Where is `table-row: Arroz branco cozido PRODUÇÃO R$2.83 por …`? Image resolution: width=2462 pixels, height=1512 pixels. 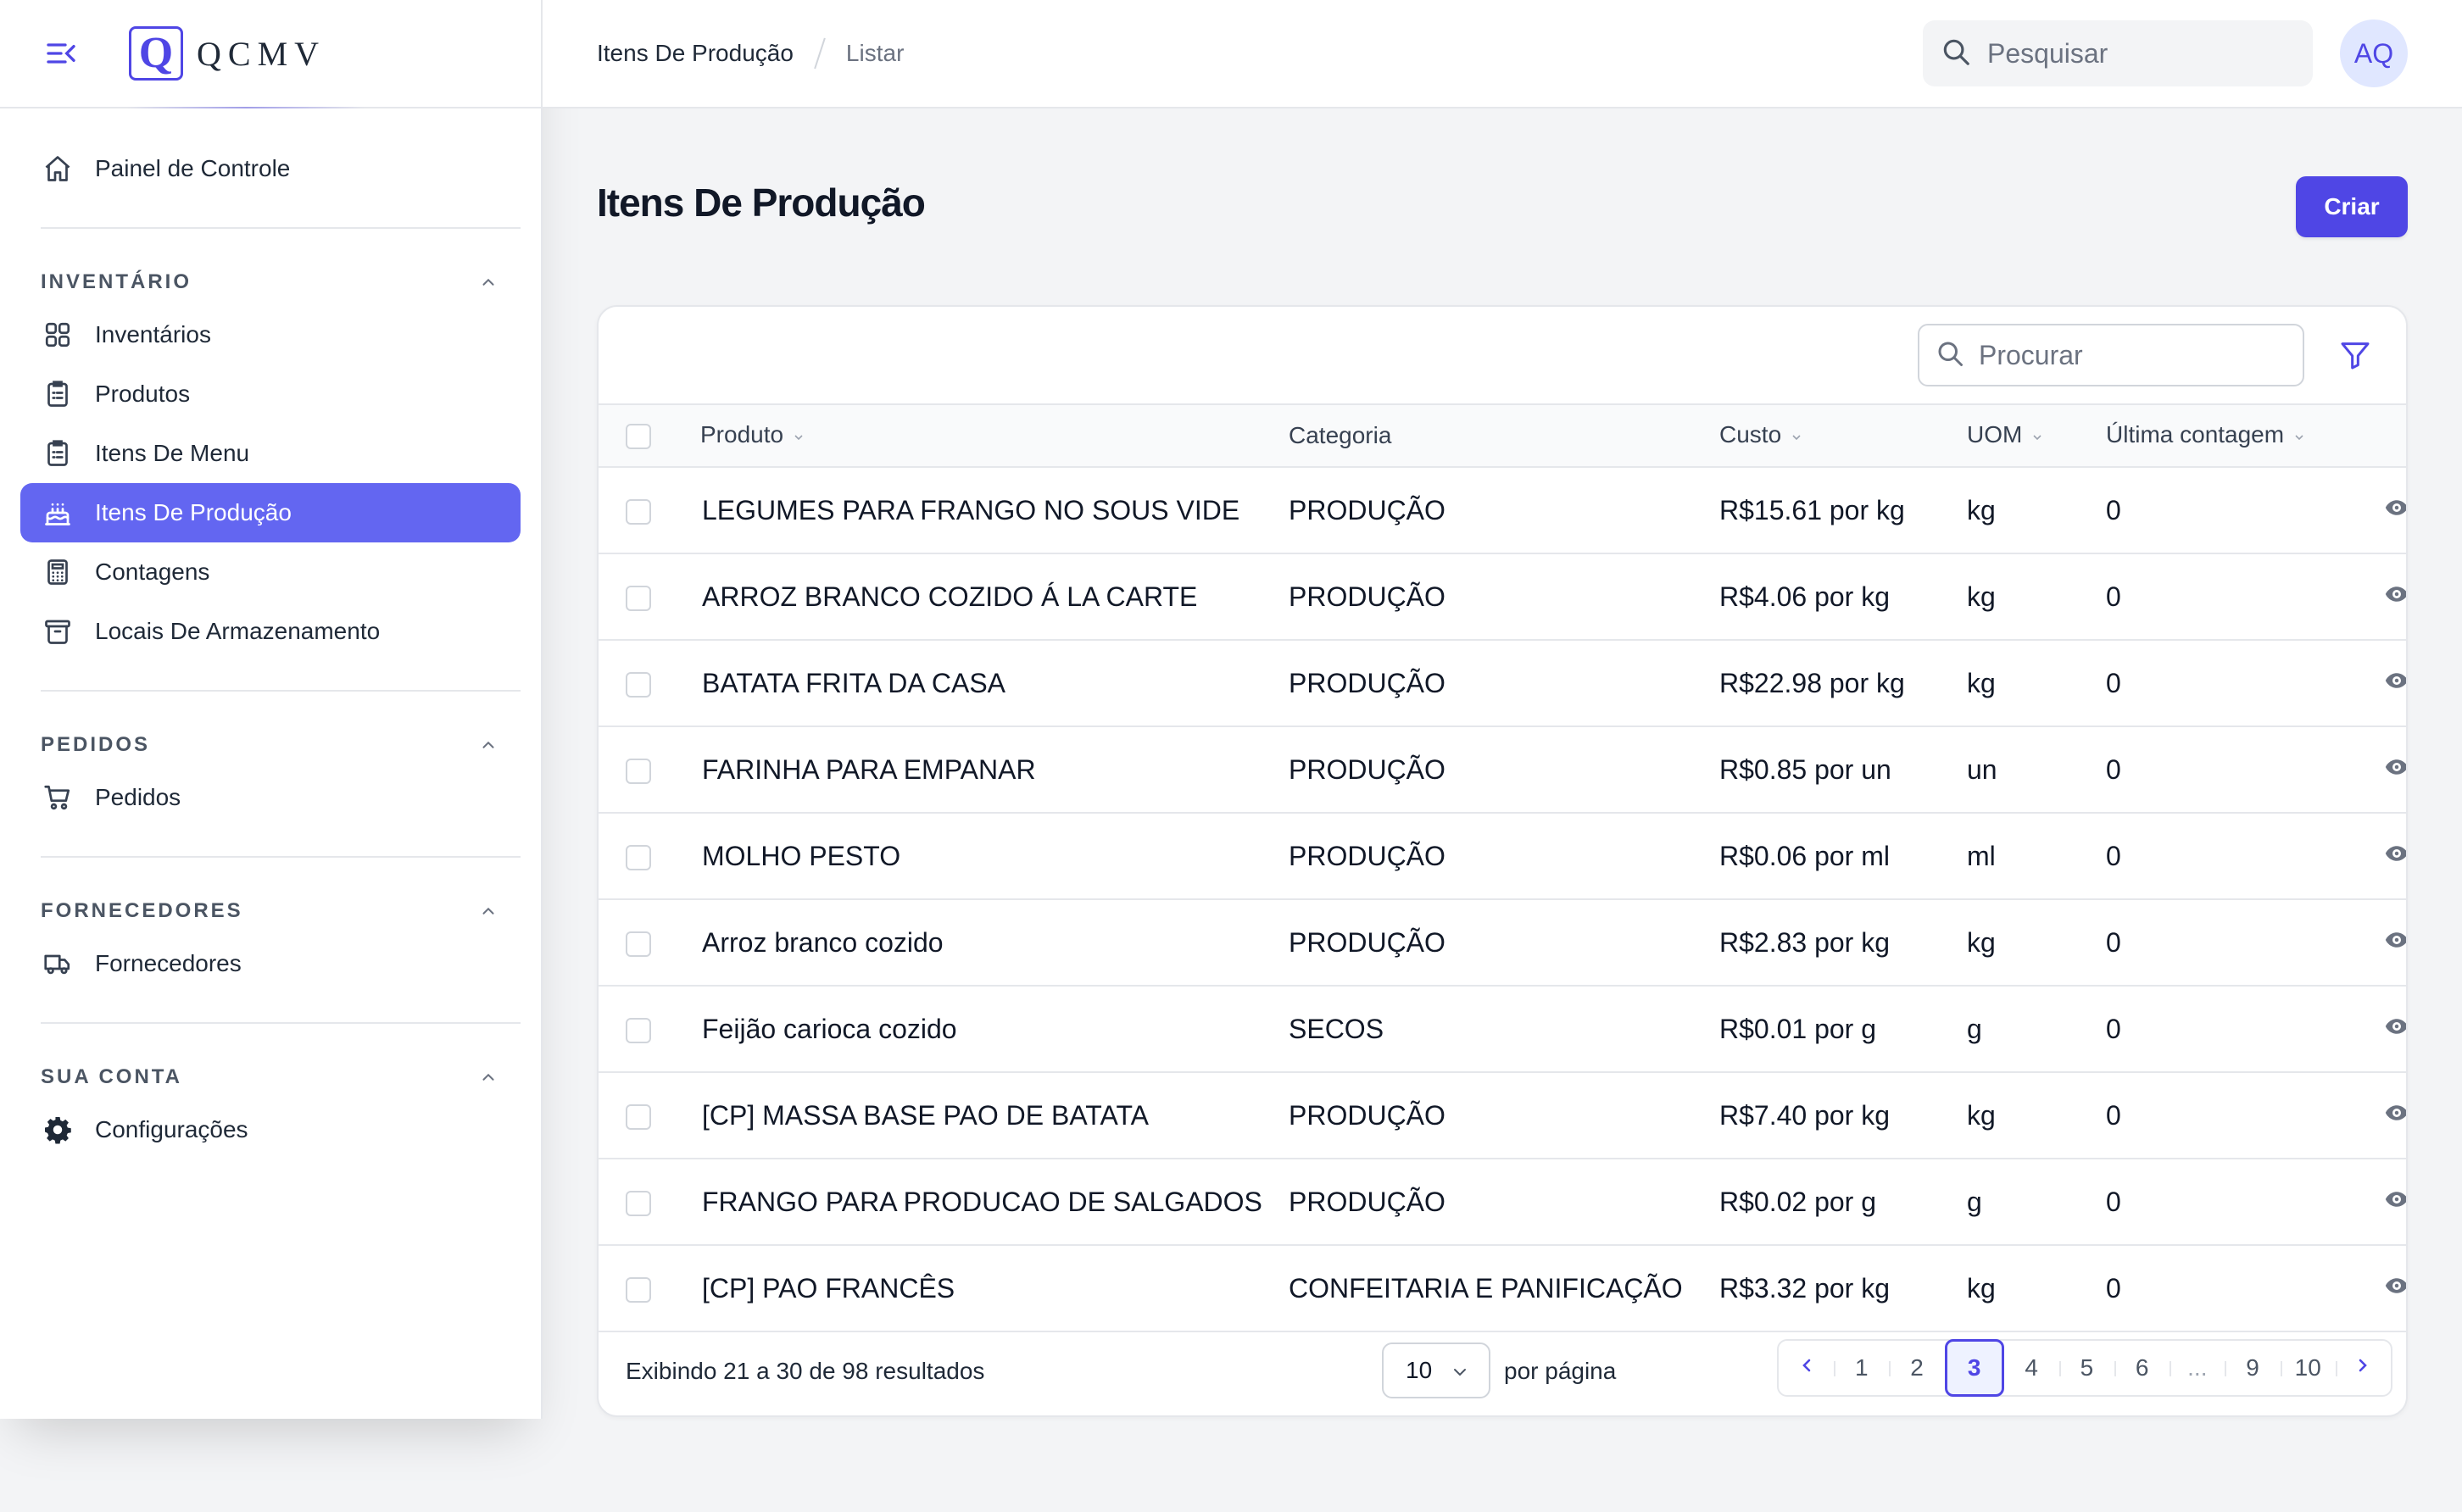
table-row: Arroz branco cozido PRODUÇÃO R$2.83 por … is located at coordinates (1502, 943).